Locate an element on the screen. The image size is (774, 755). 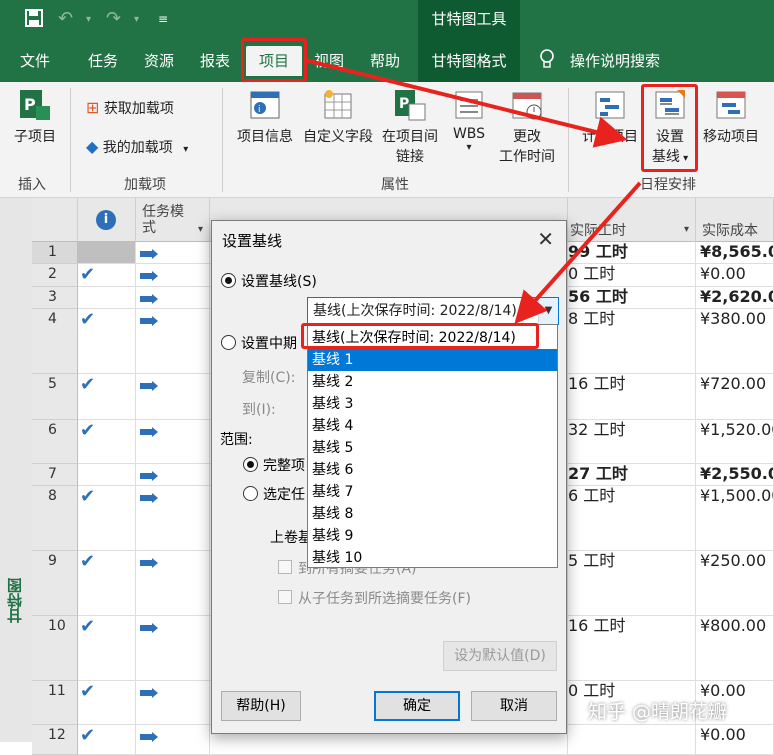
arrow-tab-to-baseline is located at coordinates (466, 103).